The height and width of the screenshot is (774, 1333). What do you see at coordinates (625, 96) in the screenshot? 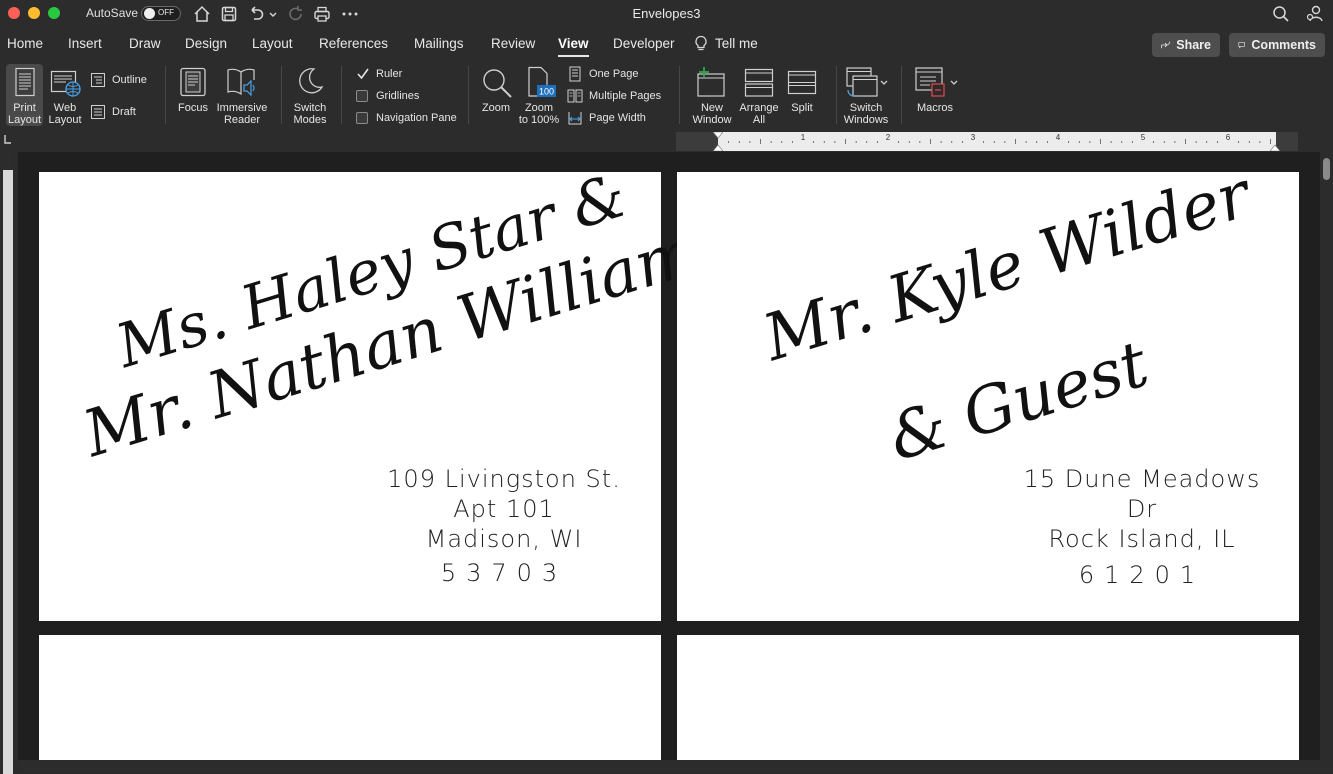
I see `multiple-pages-button: Multiple Pages` at bounding box center [625, 96].